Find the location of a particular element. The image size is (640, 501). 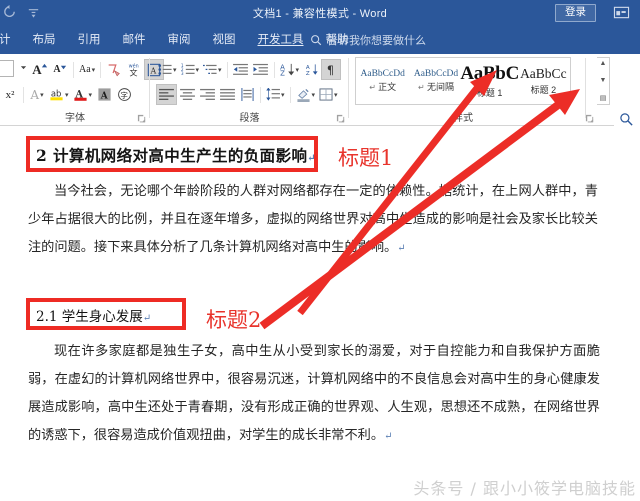

tab-mailings: 邮件 is located at coordinates (134, 40).